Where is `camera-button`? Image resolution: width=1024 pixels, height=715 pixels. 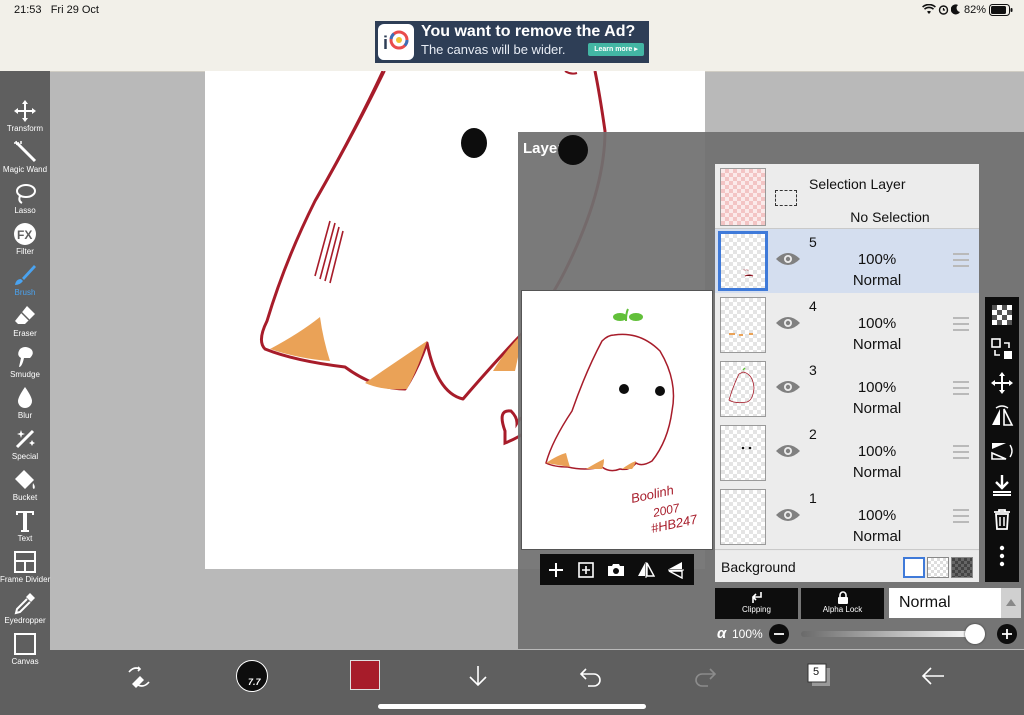 camera-button is located at coordinates (616, 569).